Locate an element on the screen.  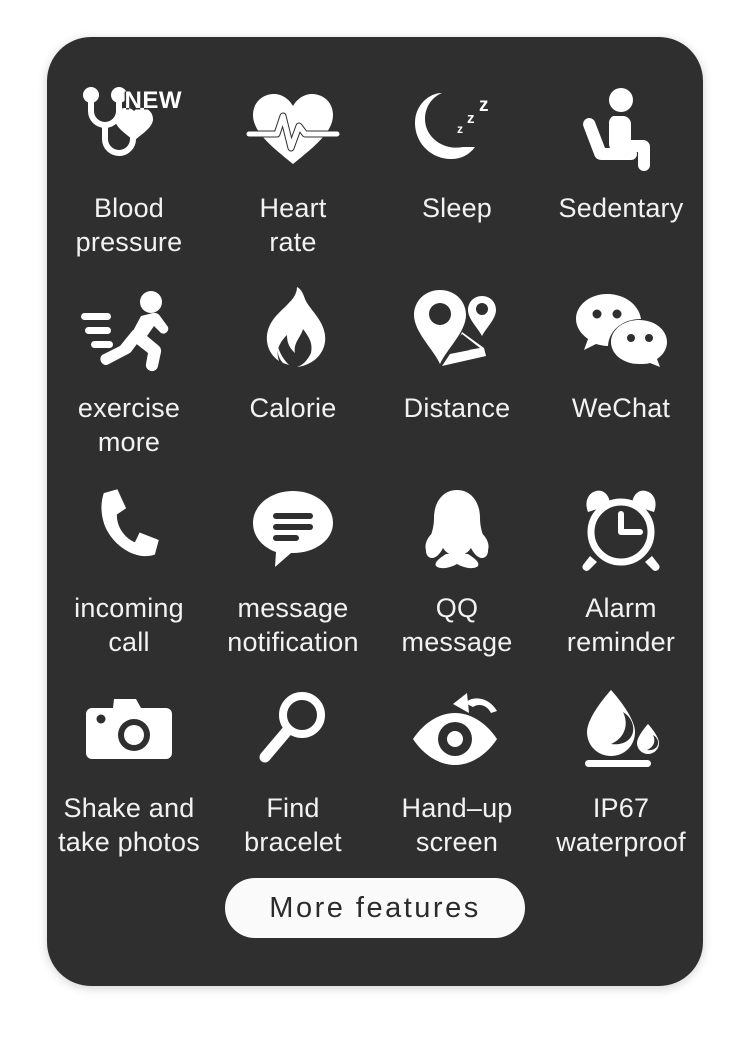
feature-item-incoming-call: incoming call is located at coordinates (129, 577).